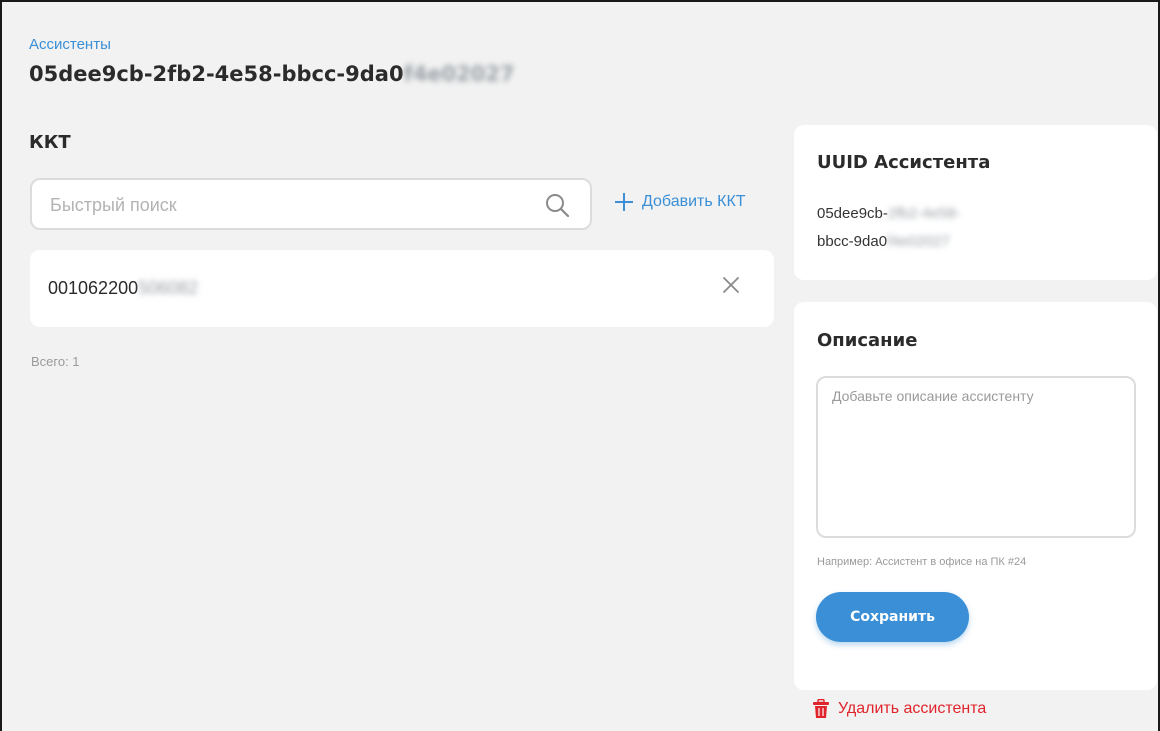  I want to click on plus-icon, so click(624, 202).